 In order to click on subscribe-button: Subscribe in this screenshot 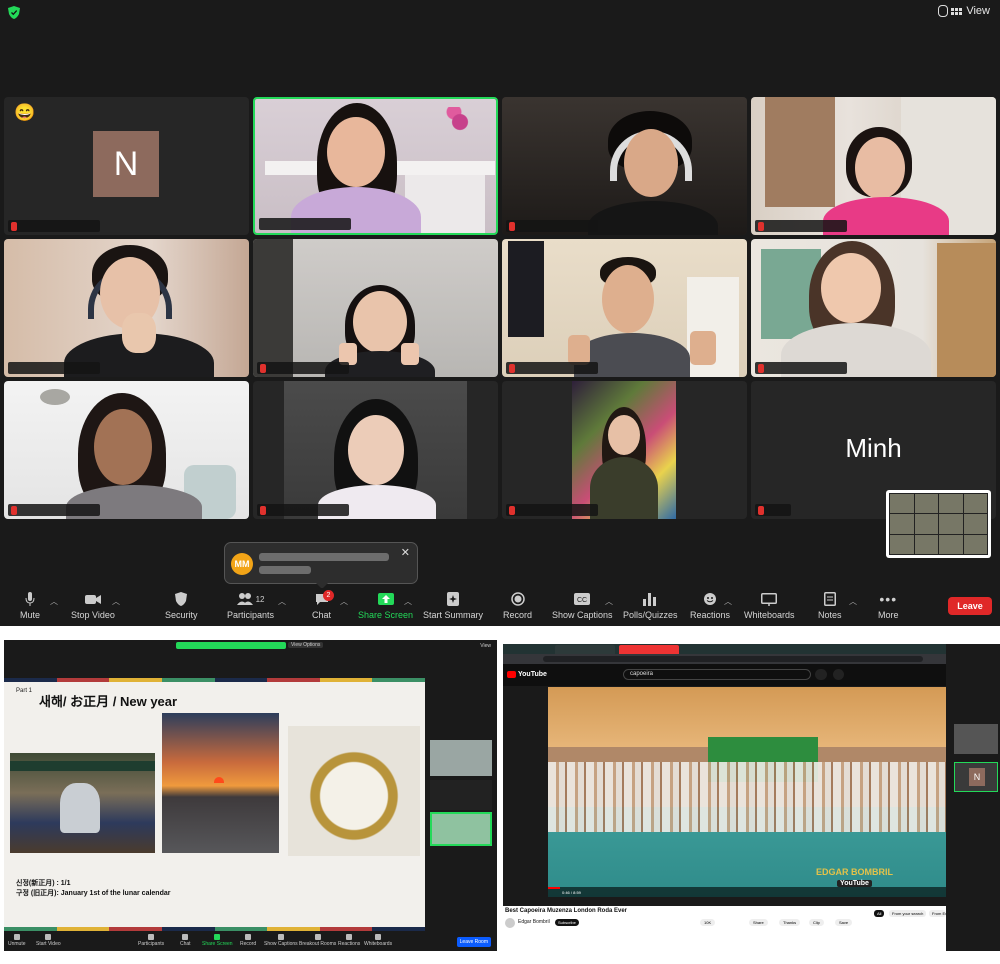, I will do `click(567, 922)`.